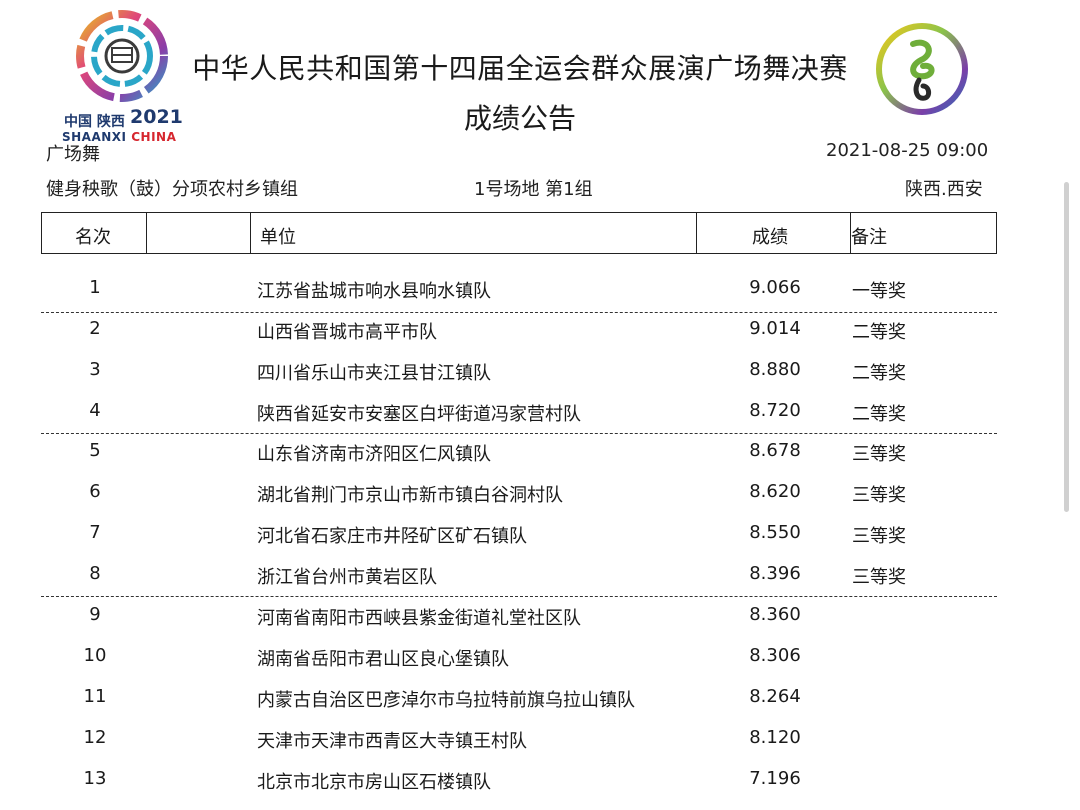 The width and height of the screenshot is (1080, 810). Describe the element at coordinates (775, 696) in the screenshot. I see `score-cell: 8.264` at that location.